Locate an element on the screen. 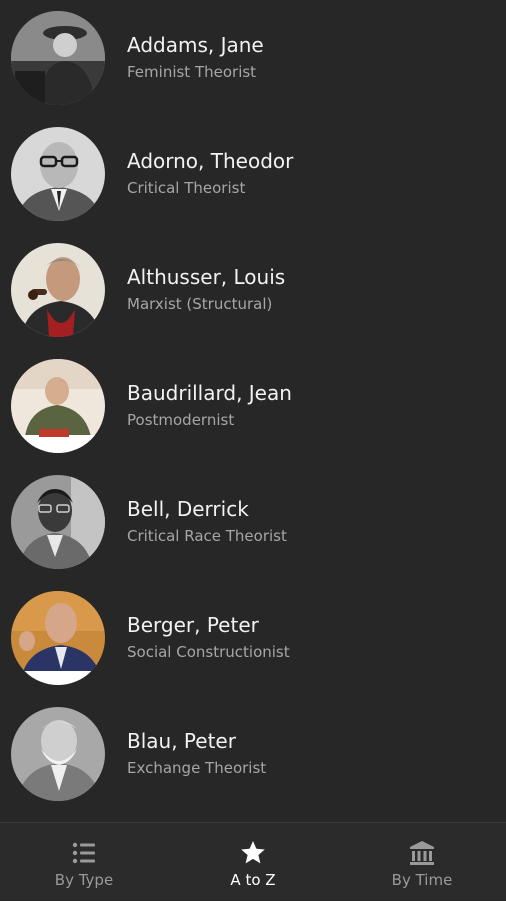  list-item: Adorno, Theodor Critical Theorist is located at coordinates (253, 174).